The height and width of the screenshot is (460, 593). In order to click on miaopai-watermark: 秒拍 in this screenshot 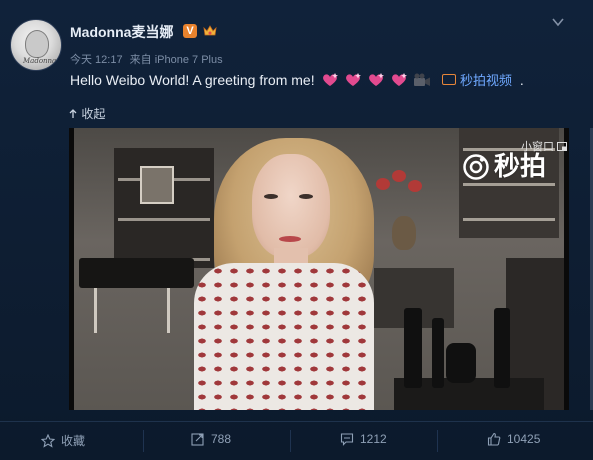, I will do `click(504, 164)`.